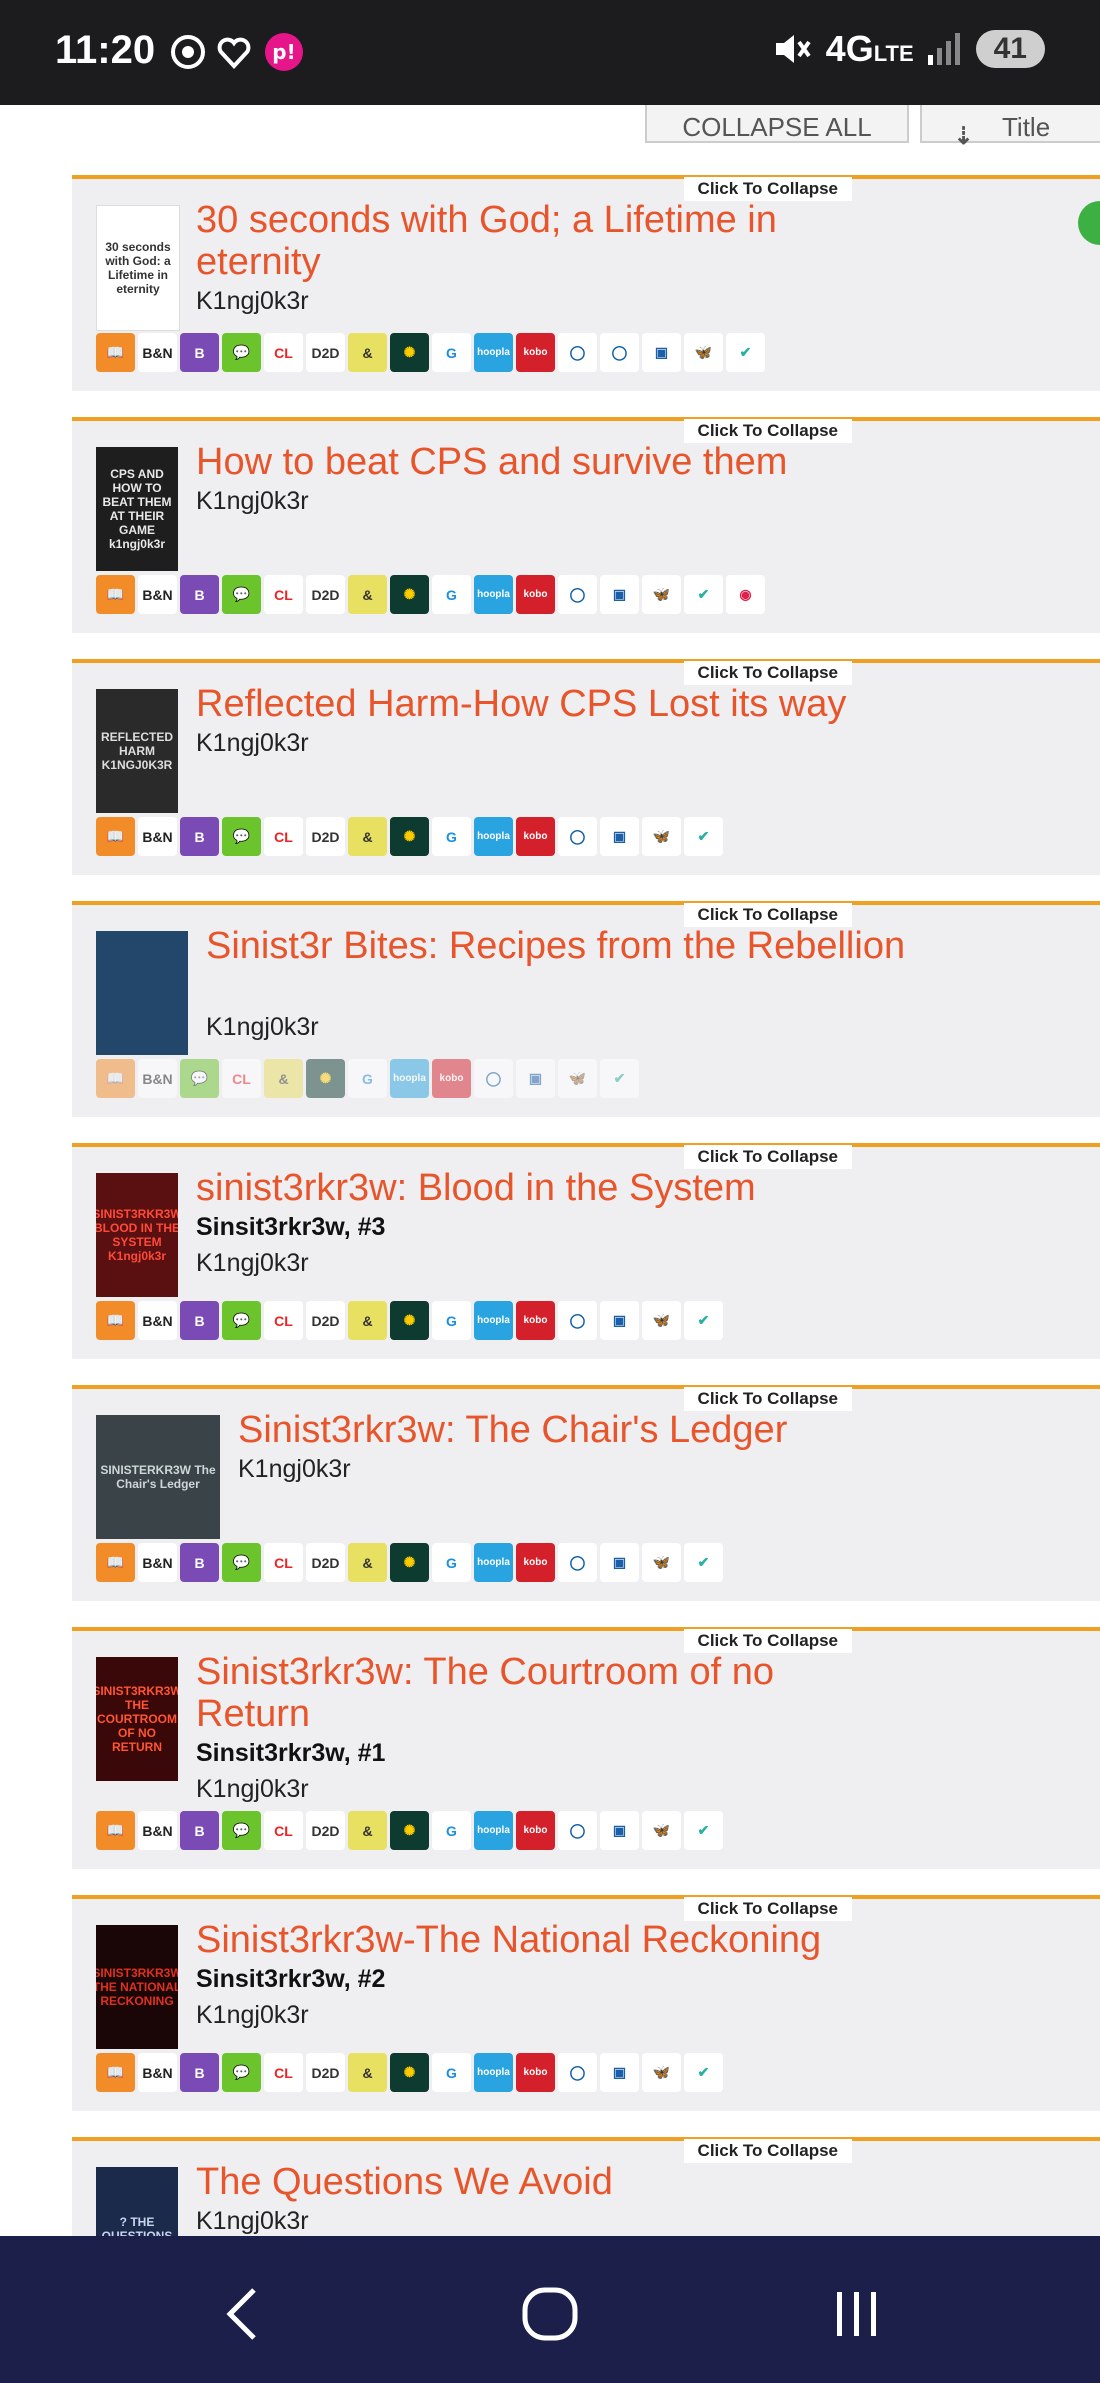  What do you see at coordinates (325, 352) in the screenshot?
I see `d2d-audio-icon: D2D` at bounding box center [325, 352].